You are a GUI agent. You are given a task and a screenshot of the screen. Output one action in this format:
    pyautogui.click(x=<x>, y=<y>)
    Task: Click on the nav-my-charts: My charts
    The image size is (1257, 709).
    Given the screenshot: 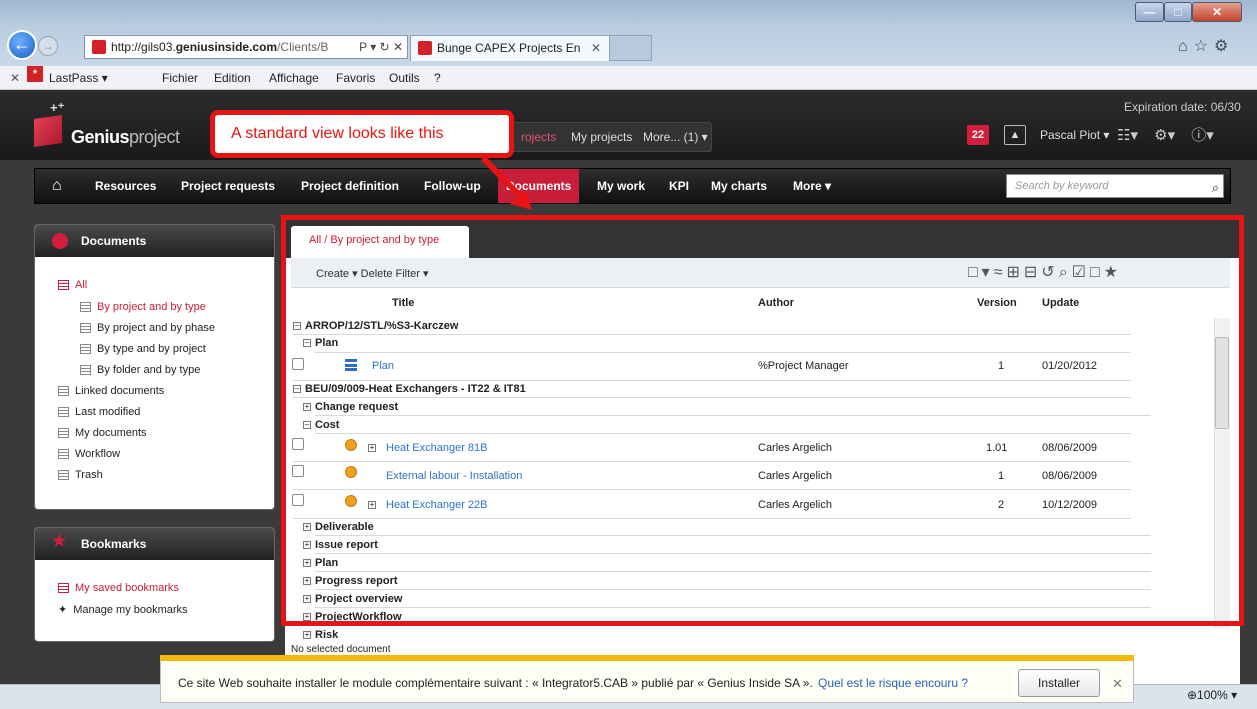 What is the action you would take?
    pyautogui.click(x=739, y=186)
    